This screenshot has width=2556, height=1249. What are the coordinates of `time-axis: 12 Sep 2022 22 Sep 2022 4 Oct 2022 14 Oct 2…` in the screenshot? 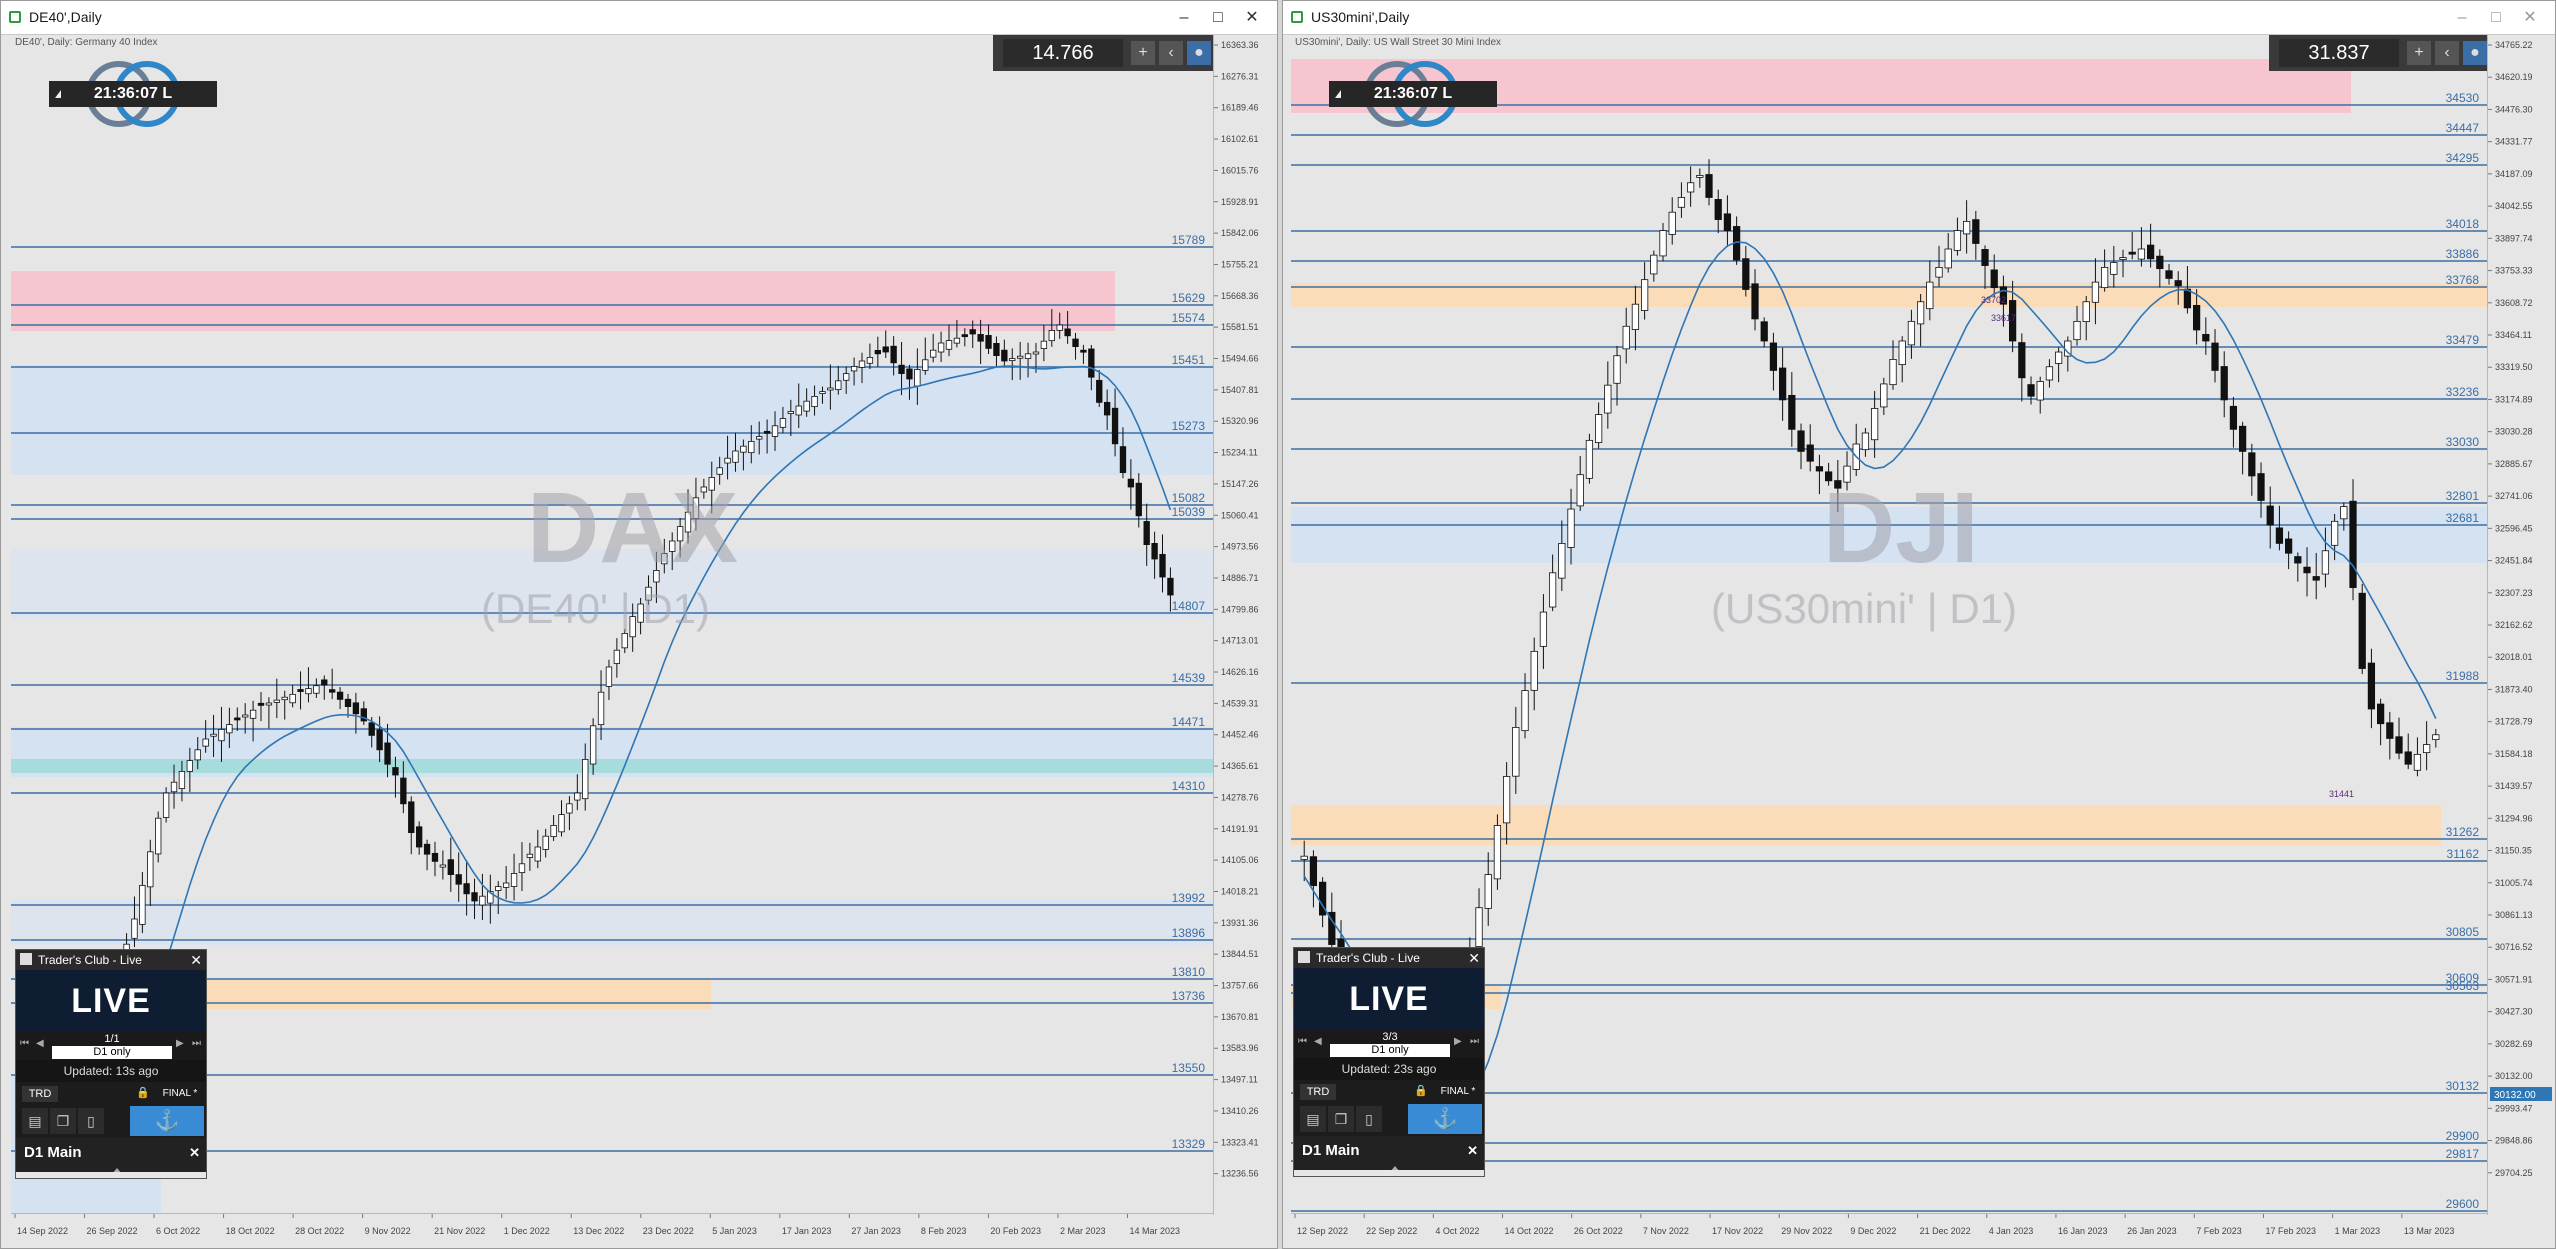 It's located at (1889, 1230).